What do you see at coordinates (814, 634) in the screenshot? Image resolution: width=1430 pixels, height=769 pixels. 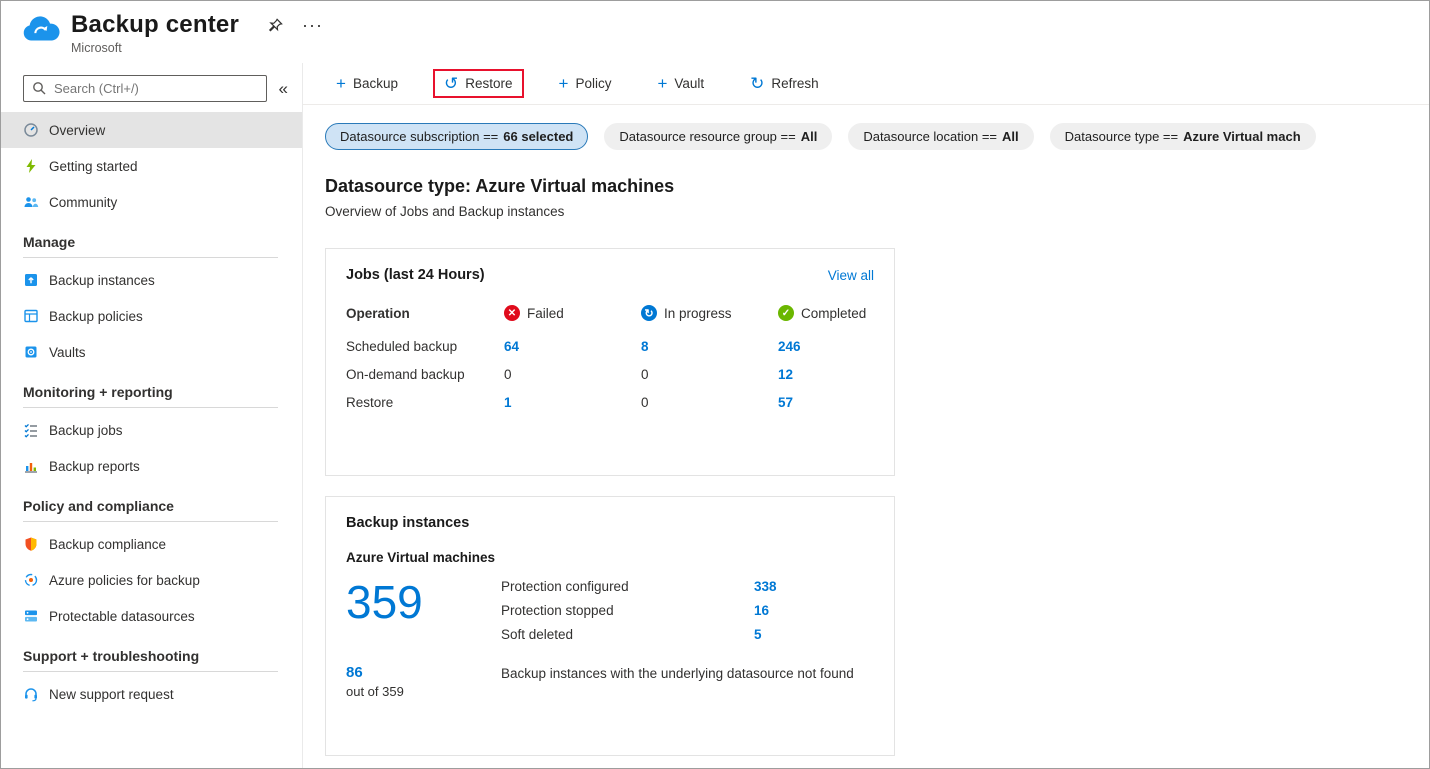 I see `soft-deleted-count-link: 5` at bounding box center [814, 634].